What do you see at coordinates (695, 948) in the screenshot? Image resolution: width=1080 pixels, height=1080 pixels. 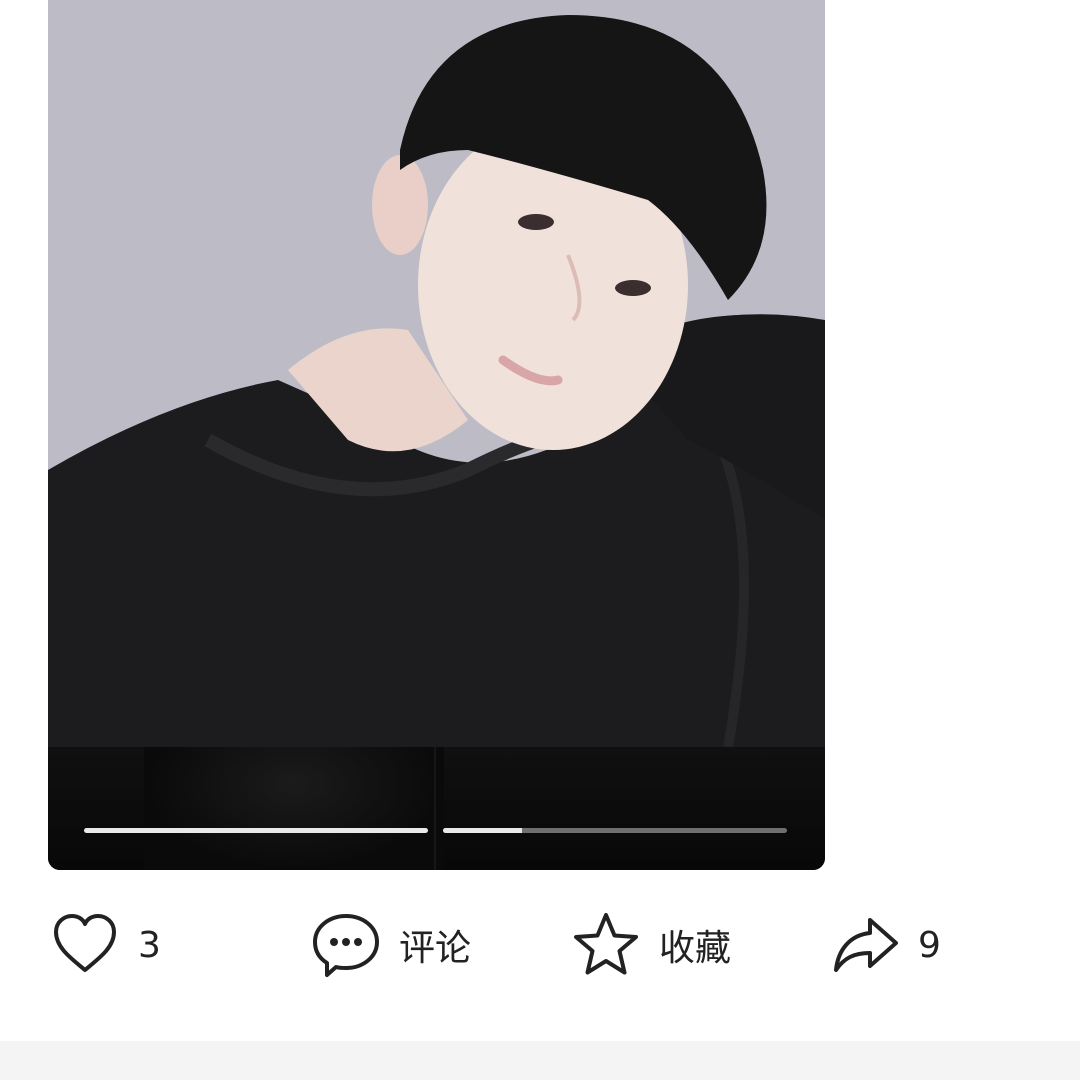 I see `collect-label: 收藏` at bounding box center [695, 948].